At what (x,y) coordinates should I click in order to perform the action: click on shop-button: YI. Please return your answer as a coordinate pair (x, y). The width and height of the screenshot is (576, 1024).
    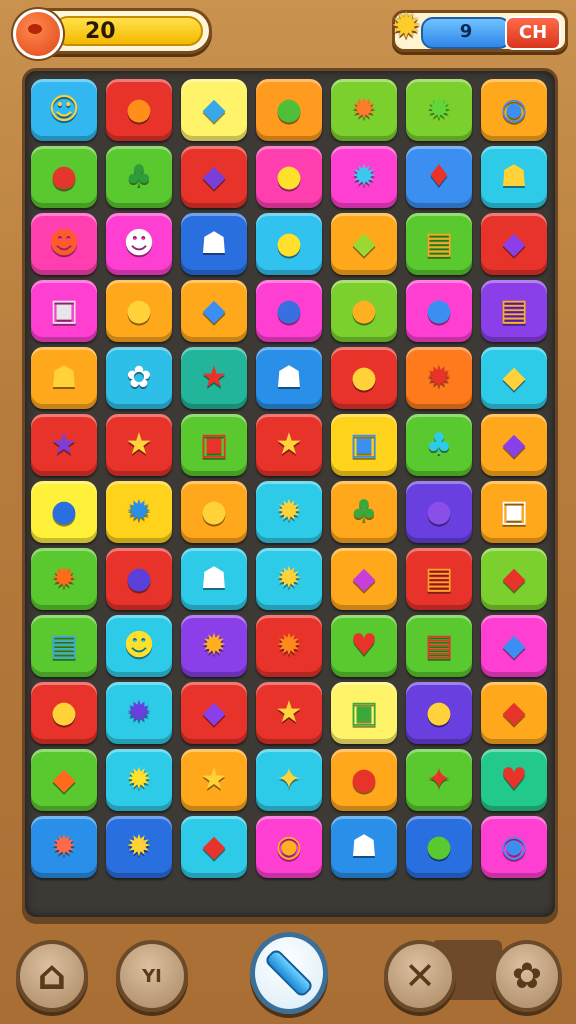
    Looking at the image, I should click on (152, 976).